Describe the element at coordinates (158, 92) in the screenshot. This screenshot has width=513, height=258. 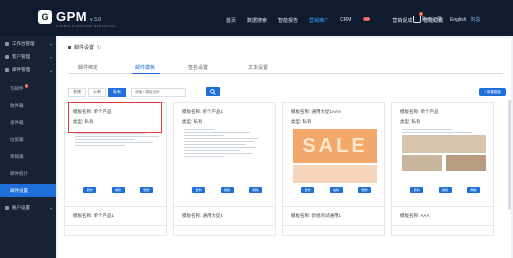
I see `template-search-input` at that location.